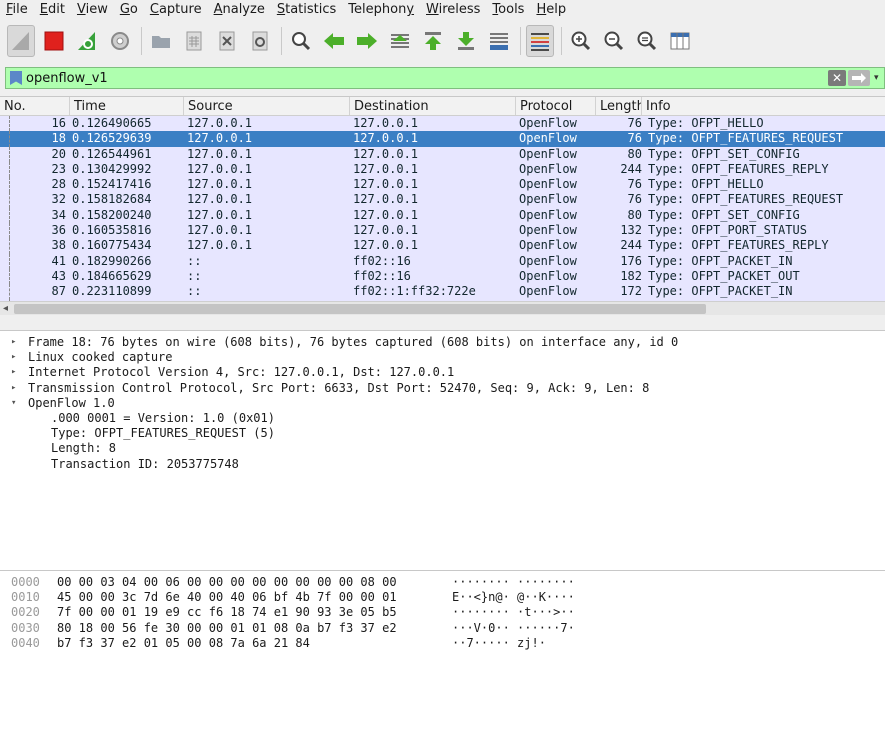 The height and width of the screenshot is (750, 885). Describe the element at coordinates (466, 41) in the screenshot. I see `last-packet-button` at that location.